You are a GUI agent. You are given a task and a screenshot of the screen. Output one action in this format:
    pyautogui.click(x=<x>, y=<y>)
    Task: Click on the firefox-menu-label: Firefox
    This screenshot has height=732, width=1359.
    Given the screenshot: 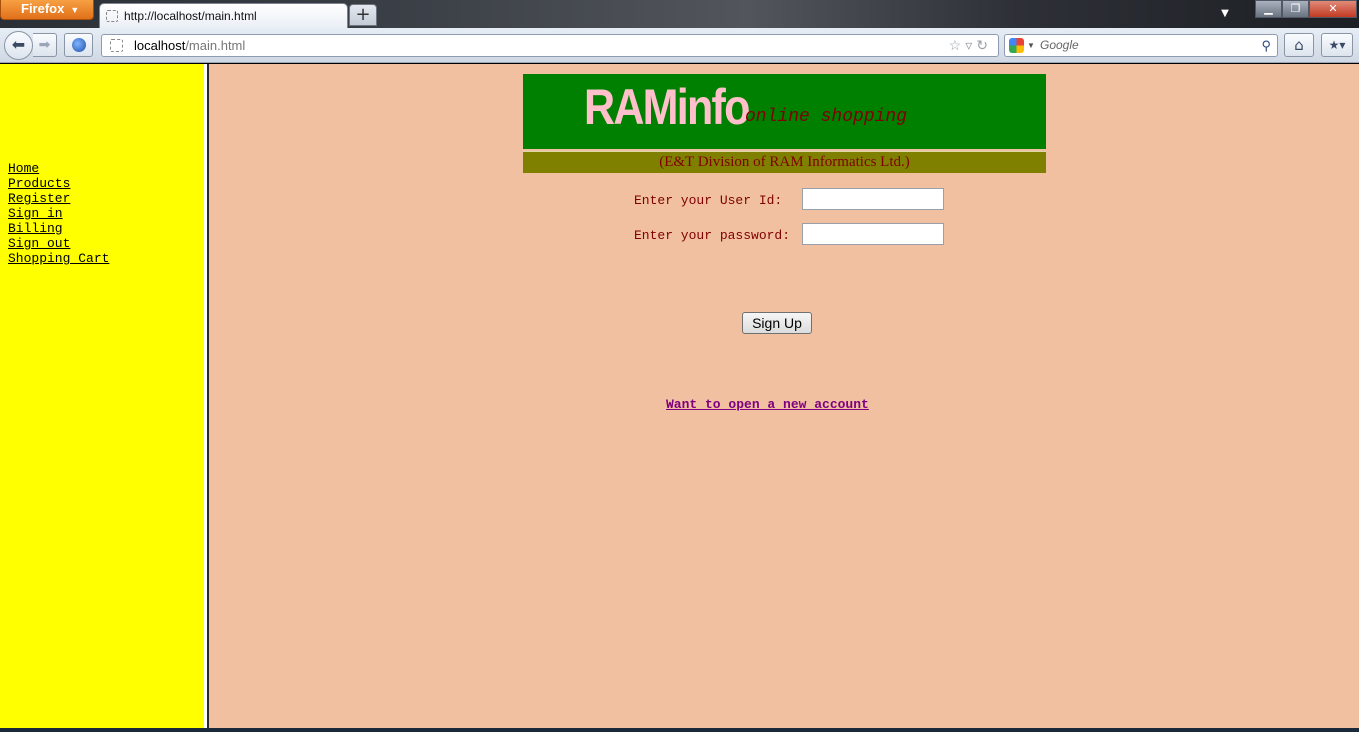 What is the action you would take?
    pyautogui.click(x=43, y=8)
    